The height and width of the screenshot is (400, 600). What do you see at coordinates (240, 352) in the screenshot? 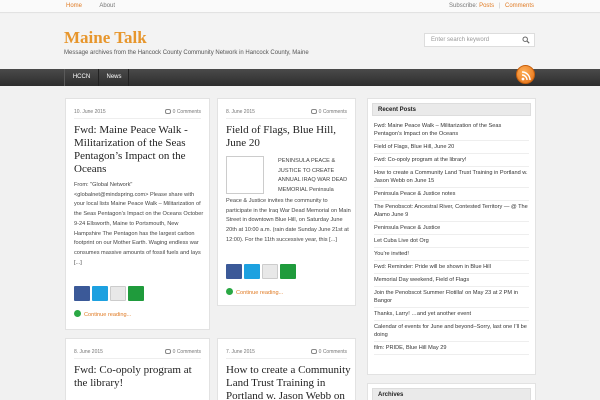
I see `post-date: 7. June 2015` at bounding box center [240, 352].